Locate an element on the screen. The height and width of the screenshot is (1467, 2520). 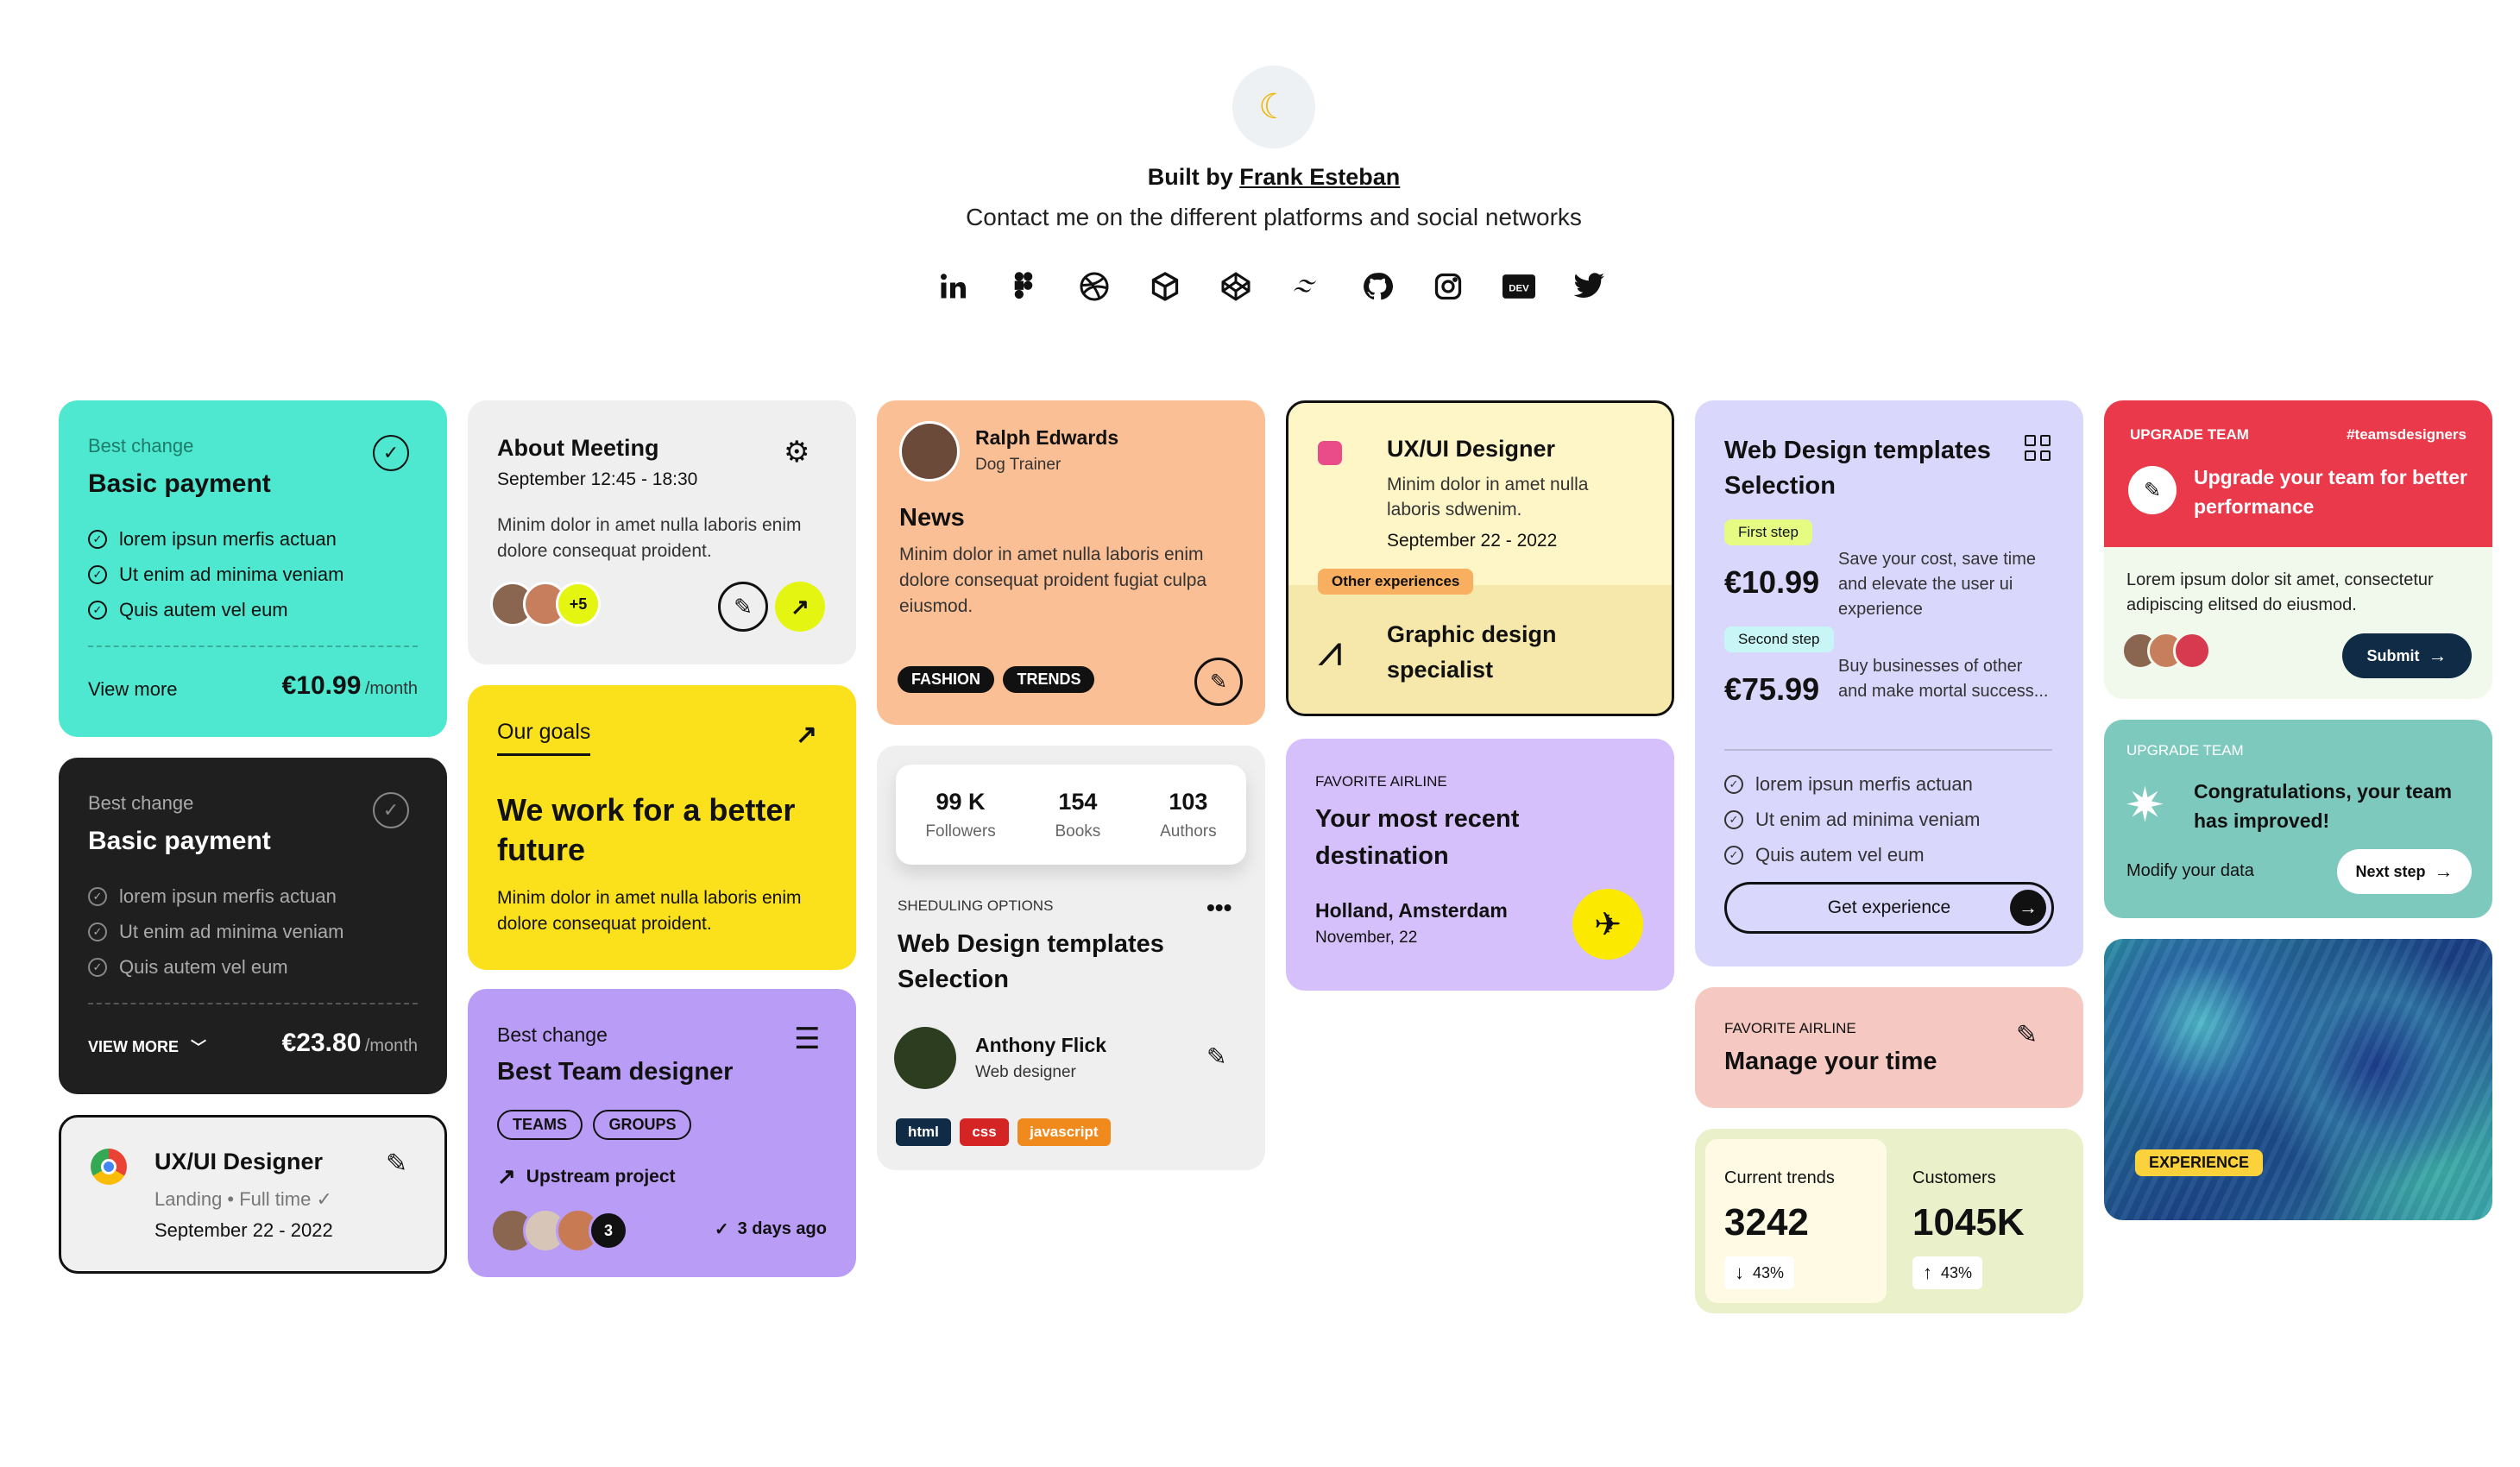
more-options-icon: ••• is located at coordinates (1219, 908).